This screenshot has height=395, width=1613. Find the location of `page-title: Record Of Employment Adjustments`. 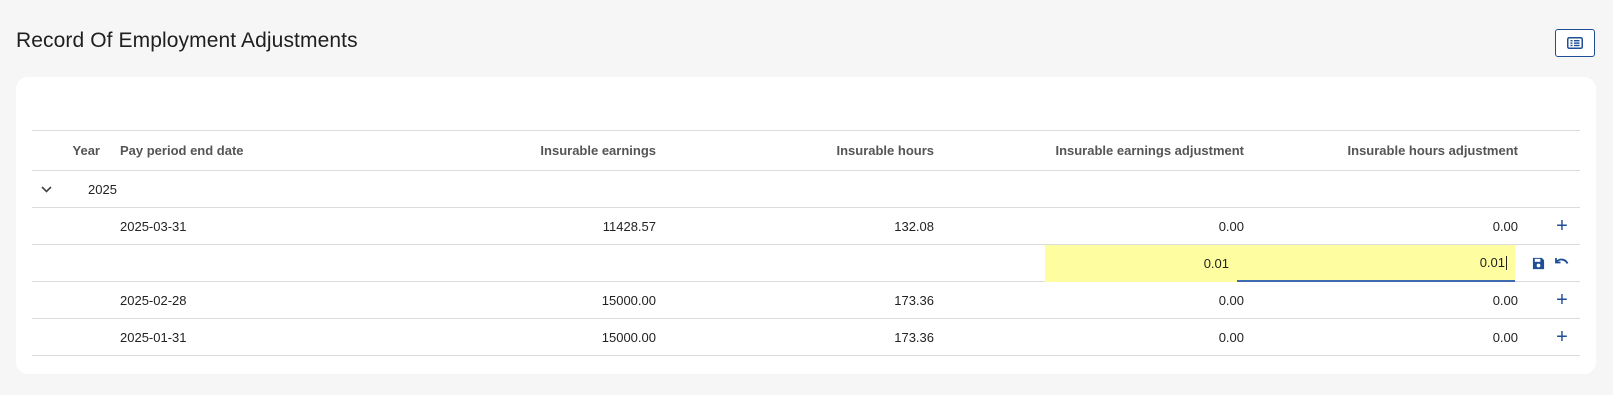

page-title: Record Of Employment Adjustments is located at coordinates (187, 40).